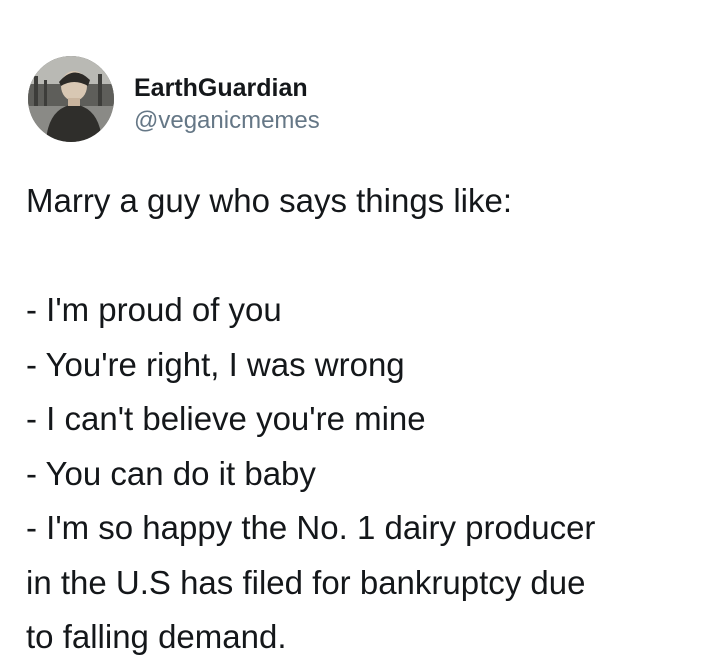 The height and width of the screenshot is (671, 725). I want to click on tweet-line: - I can't believe you're mine, so click(226, 418).